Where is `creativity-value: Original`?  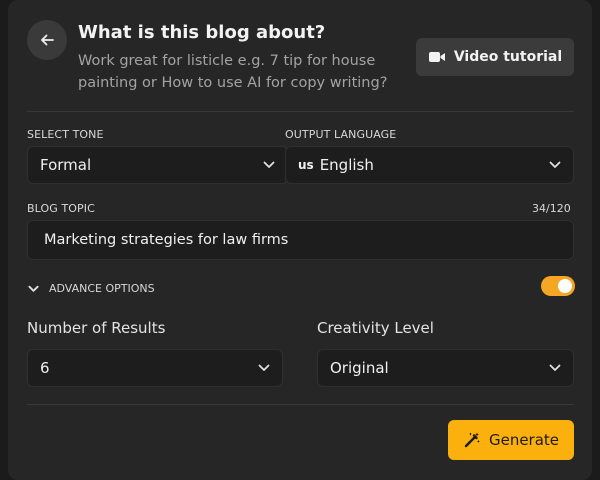
creativity-value: Original is located at coordinates (359, 368).